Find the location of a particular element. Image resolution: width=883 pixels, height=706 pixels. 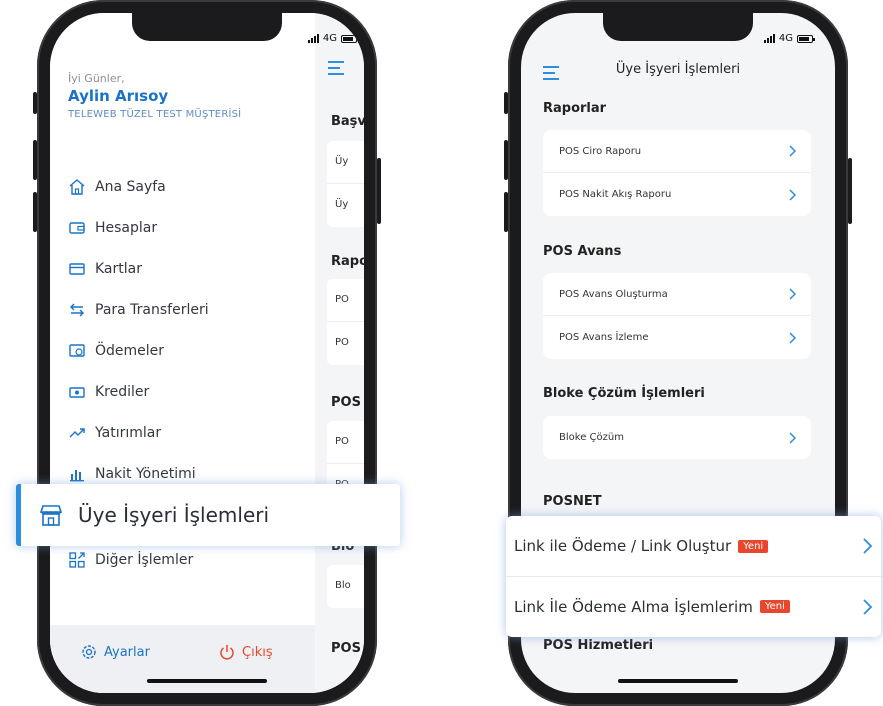

menu-item-hesaplar: Hesaplar is located at coordinates (112, 228).